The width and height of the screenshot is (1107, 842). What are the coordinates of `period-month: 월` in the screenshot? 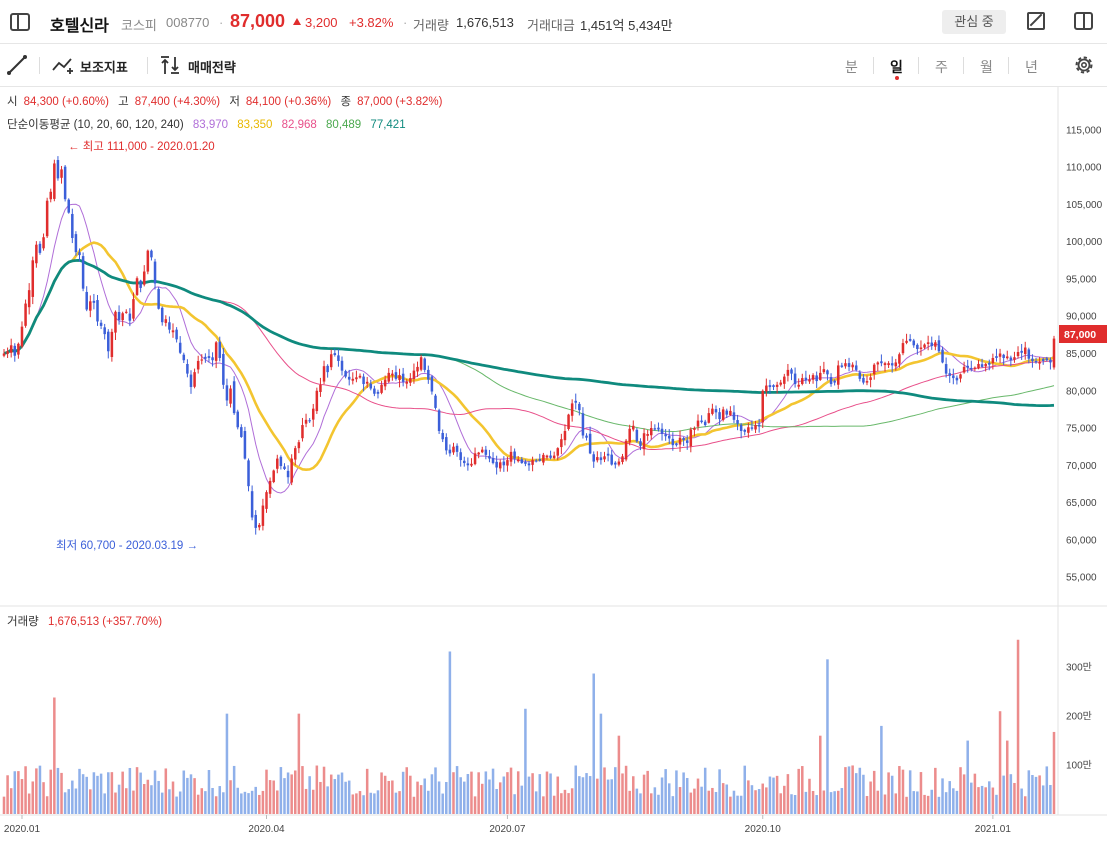 It's located at (986, 67).